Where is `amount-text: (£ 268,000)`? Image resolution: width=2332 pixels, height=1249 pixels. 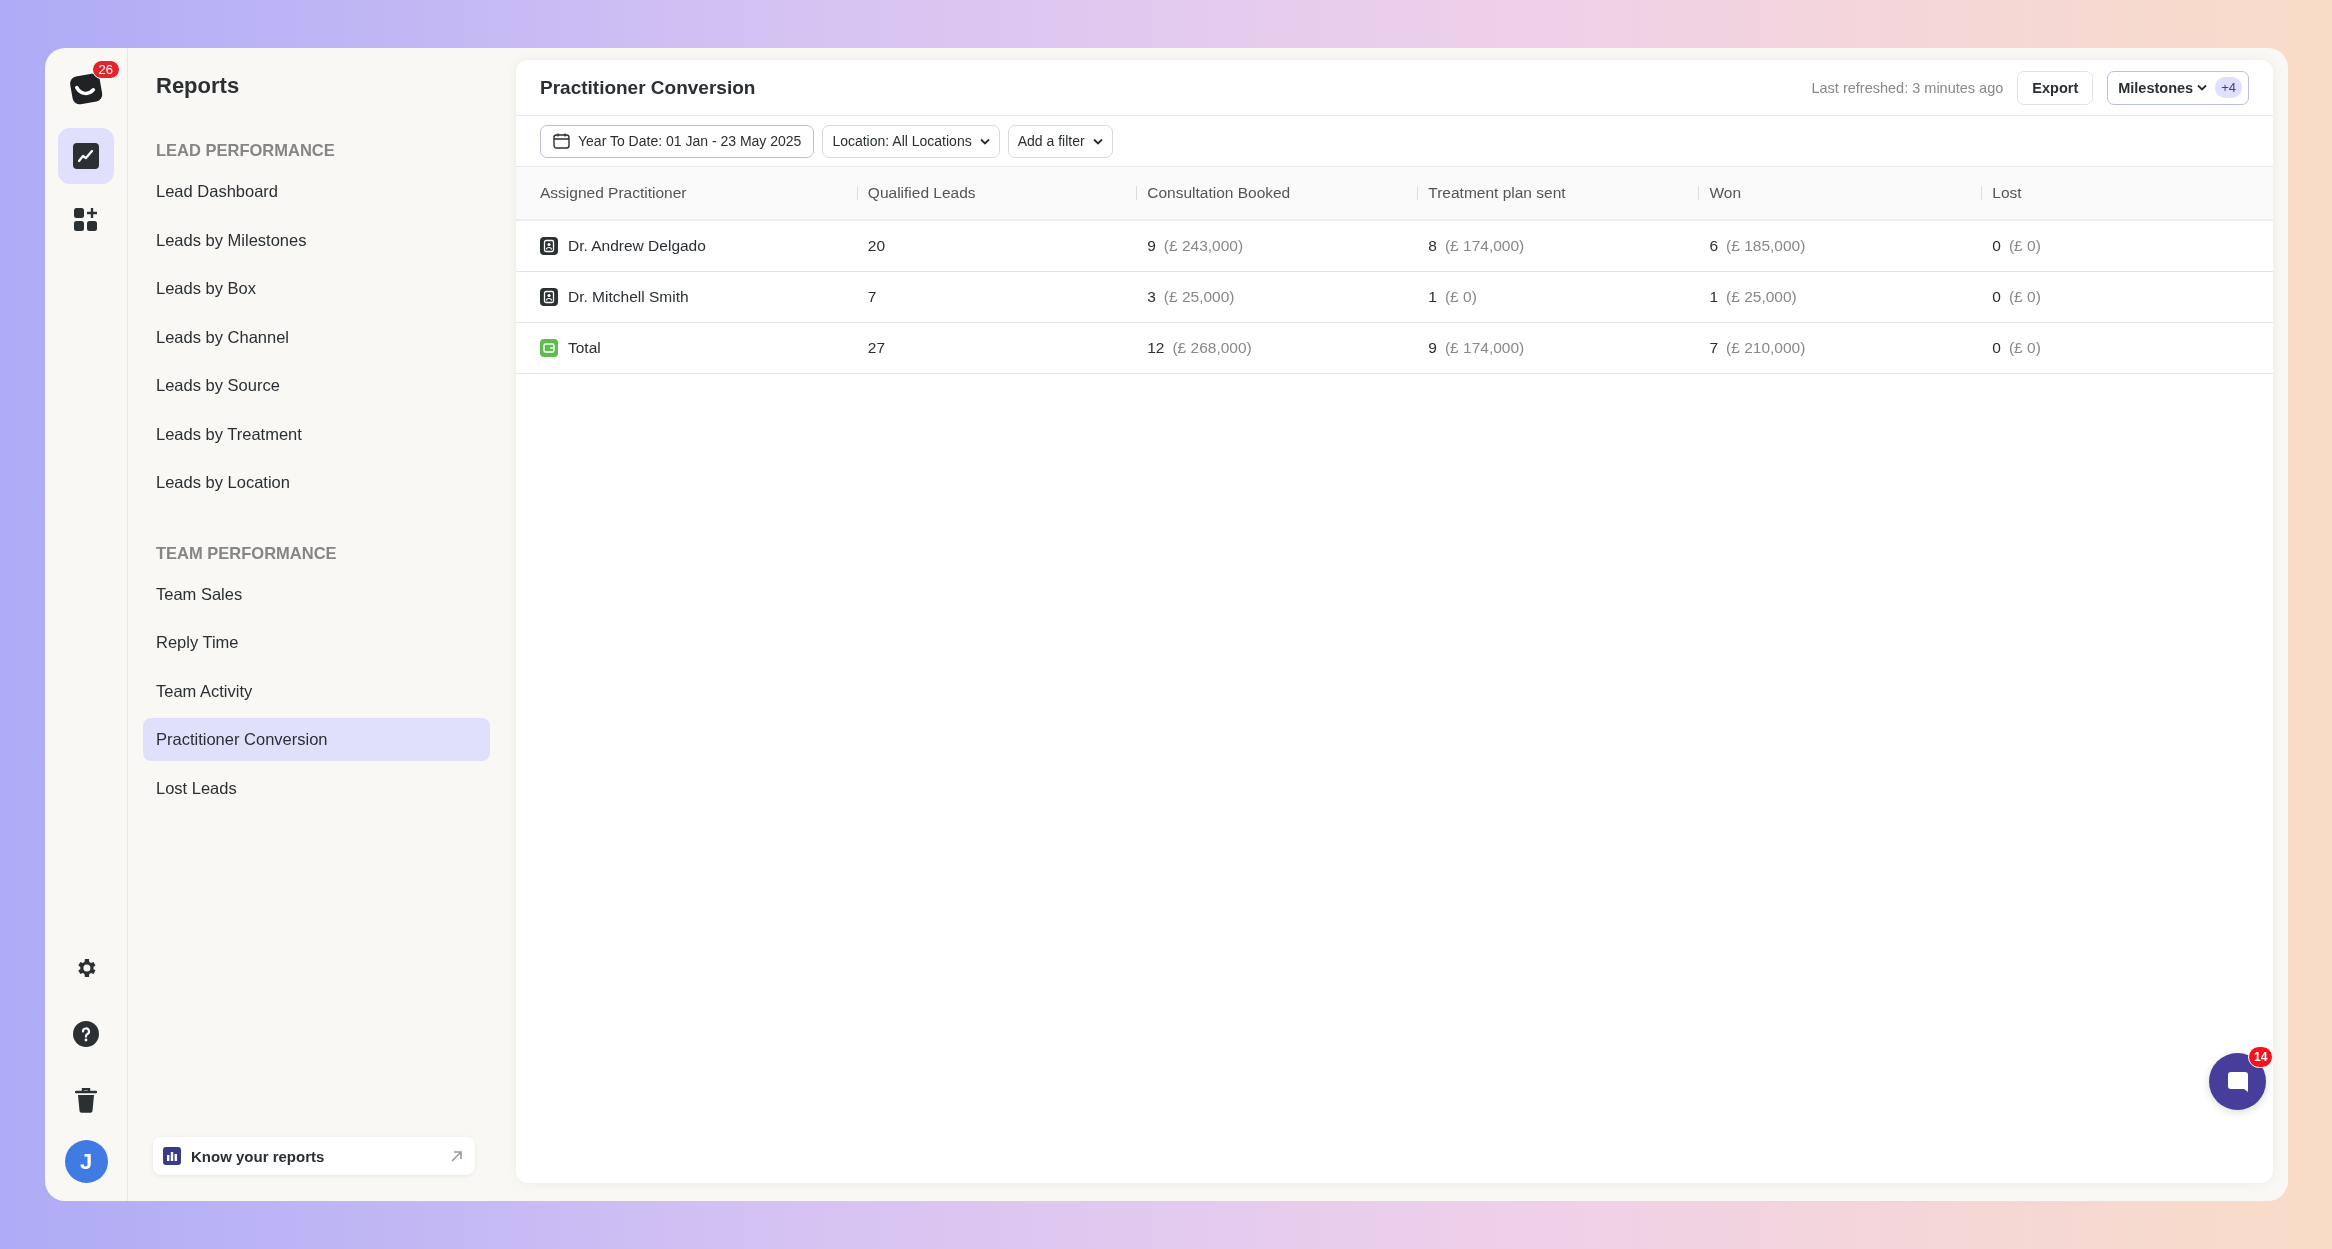
amount-text: (£ 268,000) is located at coordinates (1212, 347).